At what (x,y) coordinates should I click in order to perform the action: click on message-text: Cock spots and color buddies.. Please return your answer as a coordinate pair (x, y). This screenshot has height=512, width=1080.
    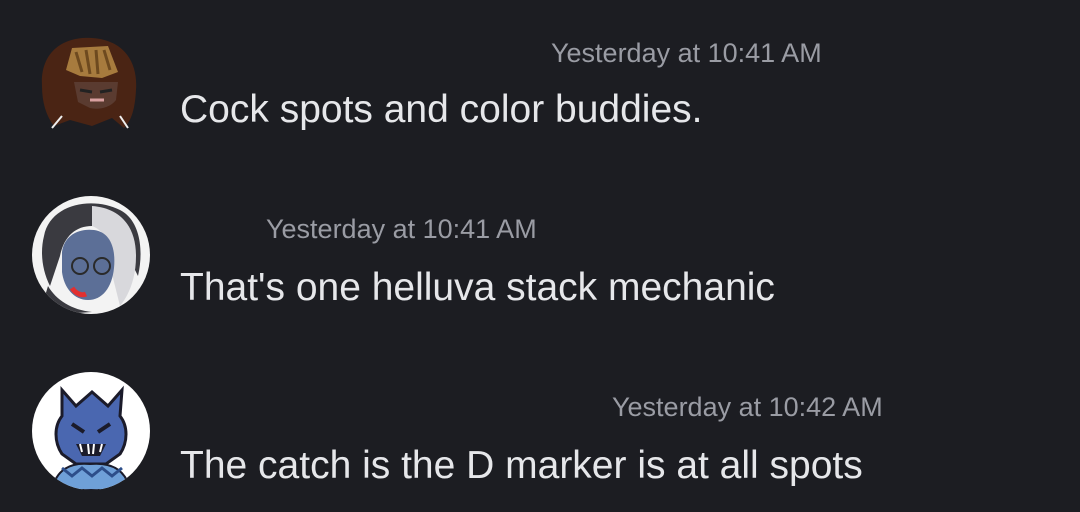
    Looking at the image, I should click on (441, 109).